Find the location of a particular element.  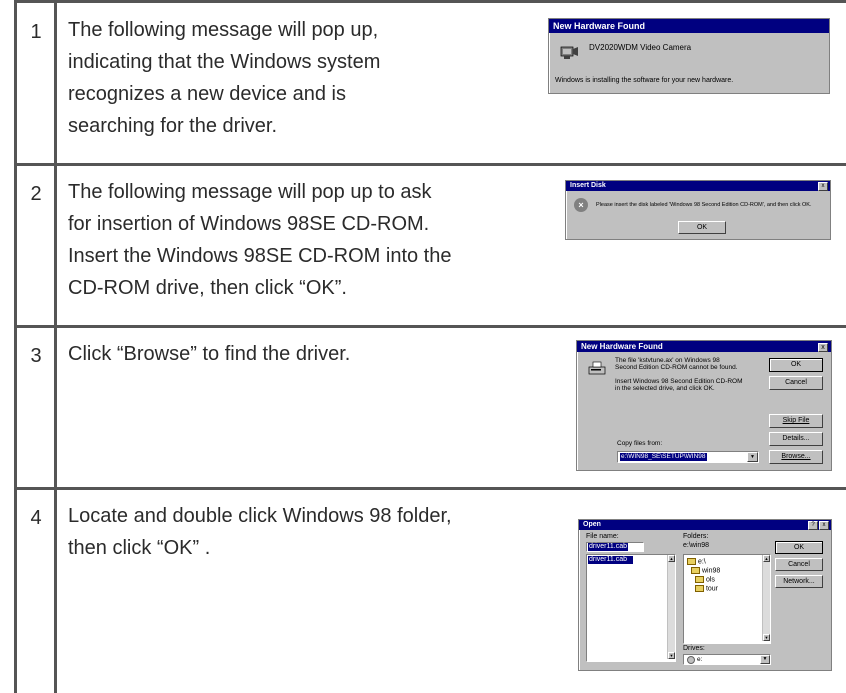

drive-value: e: is located at coordinates (700, 659).